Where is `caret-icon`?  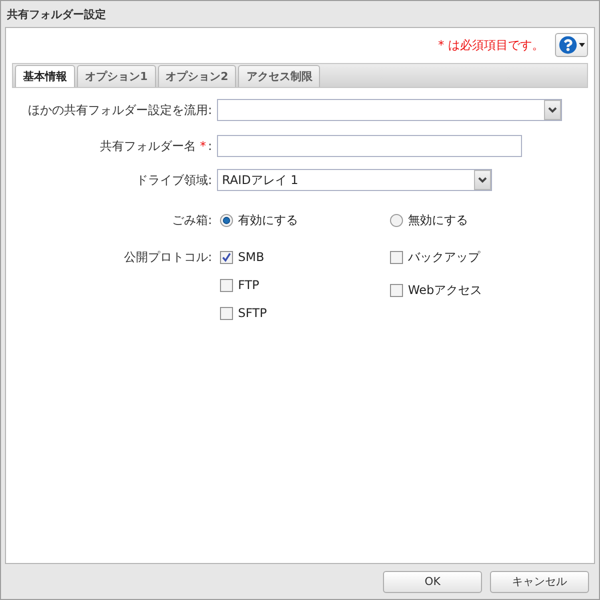
caret-icon is located at coordinates (581, 45).